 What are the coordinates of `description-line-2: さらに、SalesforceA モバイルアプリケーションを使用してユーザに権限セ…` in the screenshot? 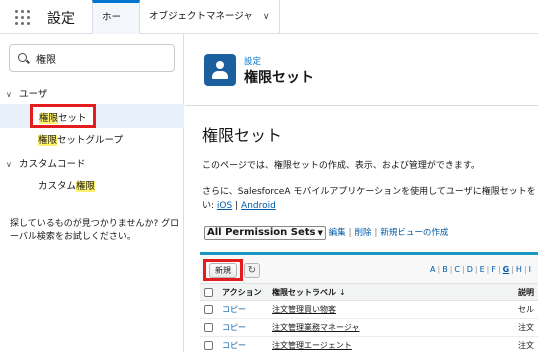 It's located at (369, 192).